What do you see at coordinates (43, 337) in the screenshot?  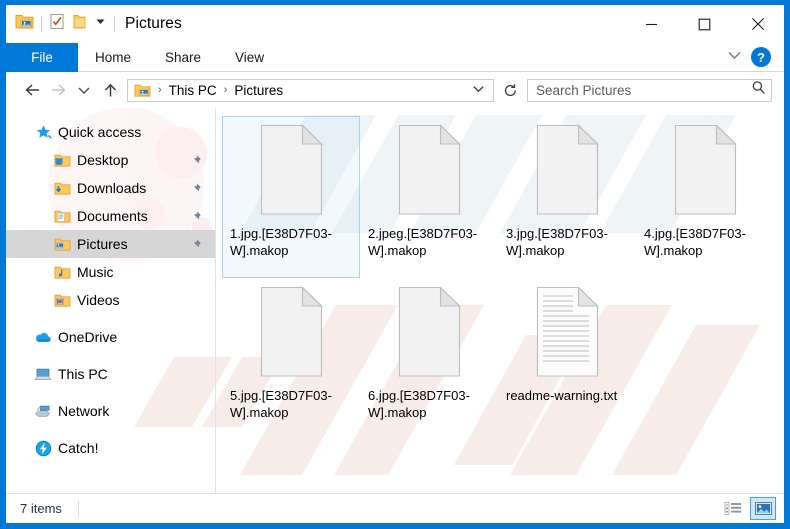 I see `onedrive-icon` at bounding box center [43, 337].